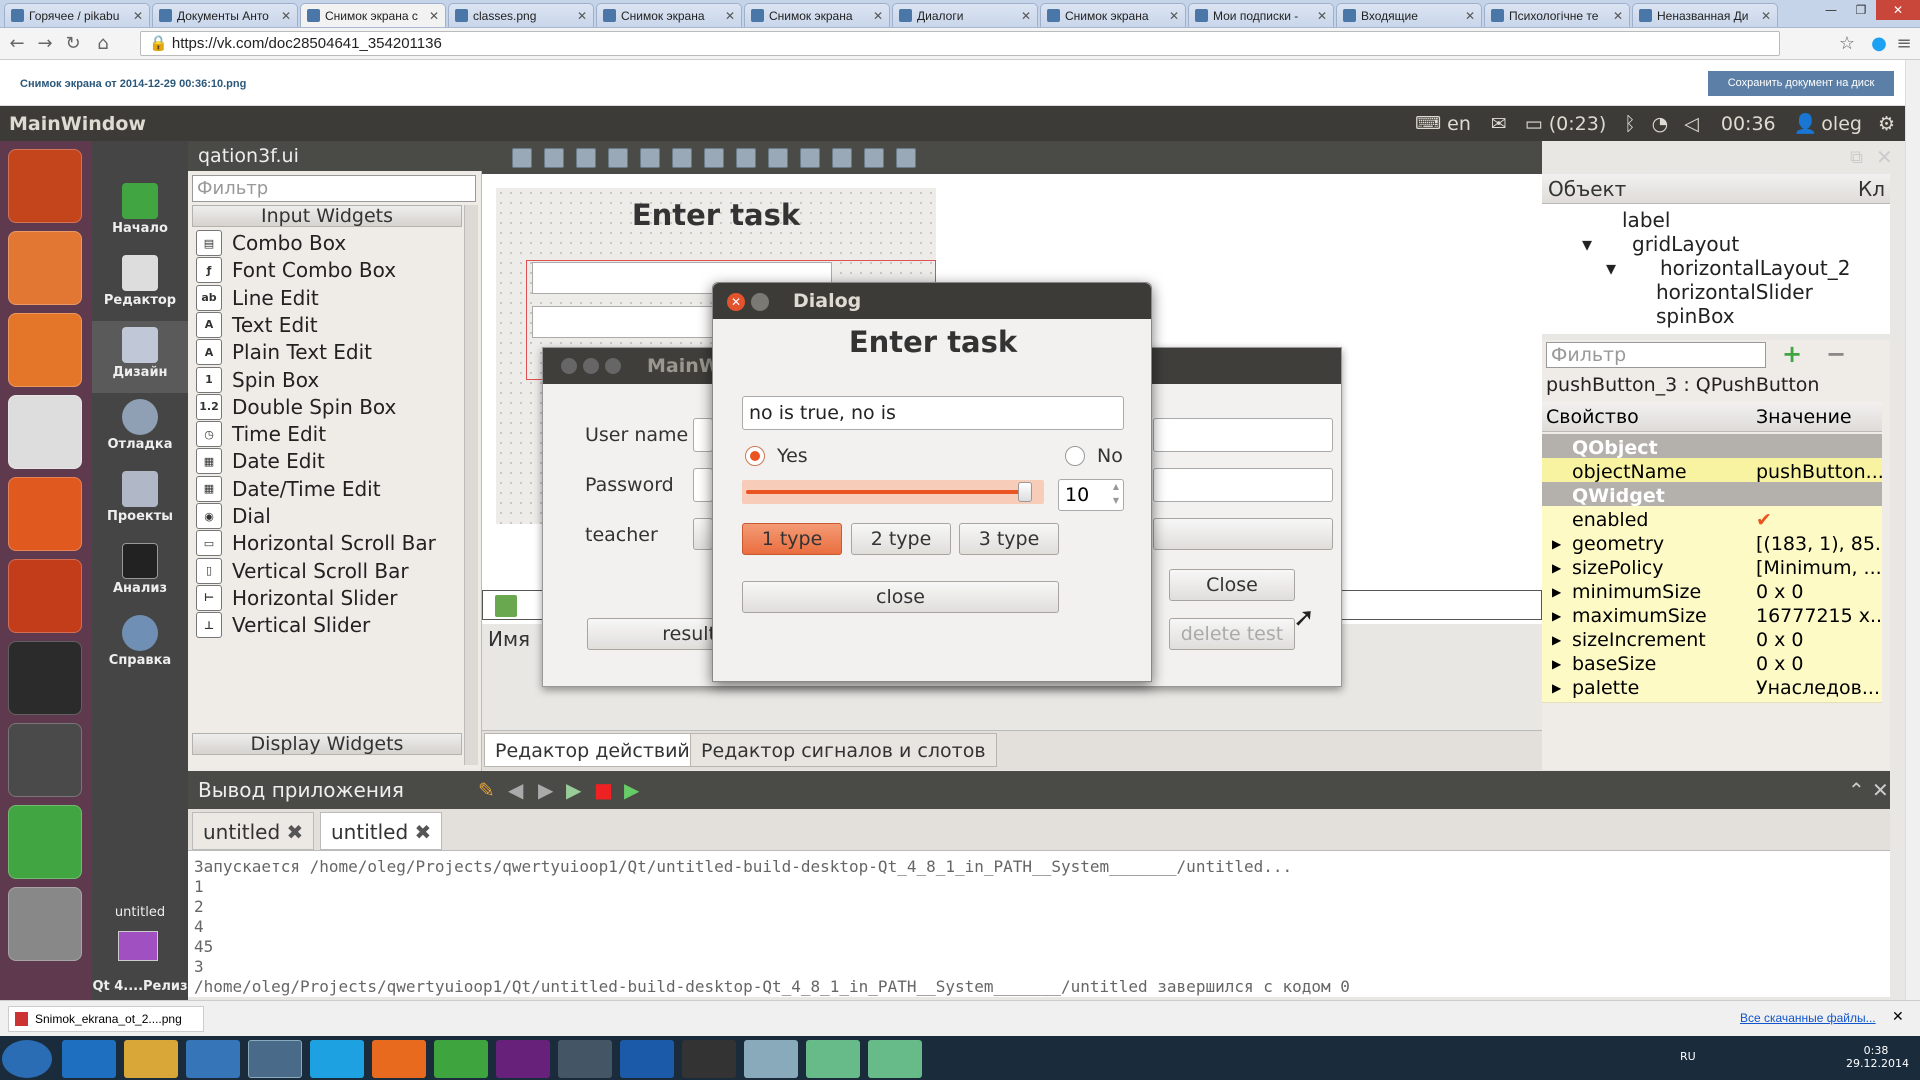 The image size is (1920, 1080). I want to click on battery-icon: ▭, so click(1534, 124).